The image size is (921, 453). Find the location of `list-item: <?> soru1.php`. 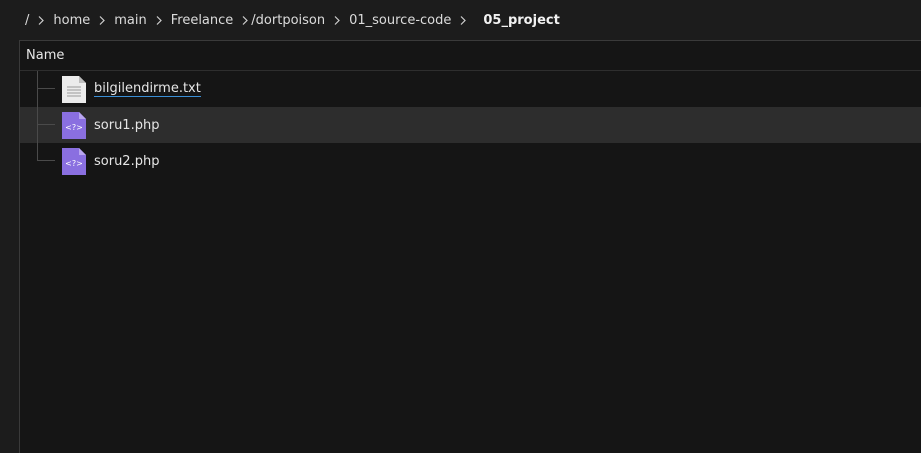

list-item: <?> soru1.php is located at coordinates (470, 125).